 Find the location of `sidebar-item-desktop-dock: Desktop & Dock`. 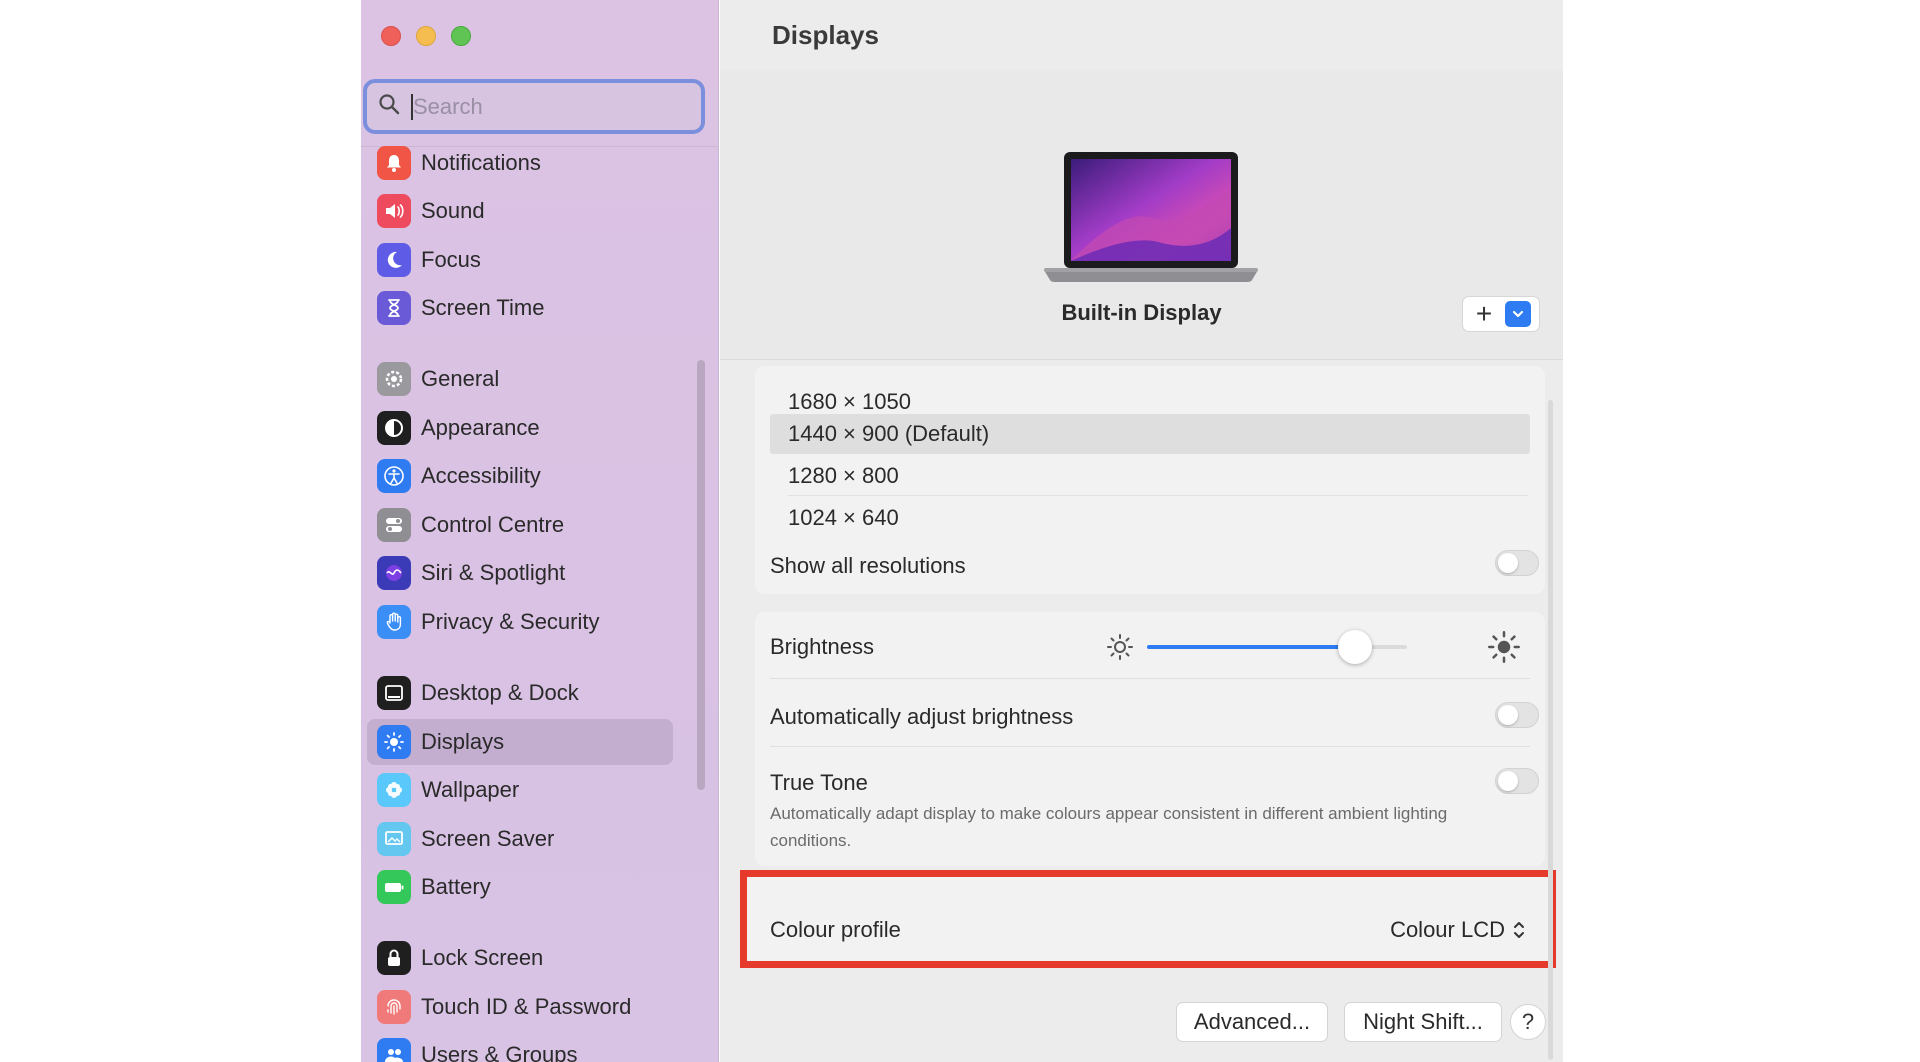

sidebar-item-desktop-dock: Desktop & Dock is located at coordinates (520, 693).